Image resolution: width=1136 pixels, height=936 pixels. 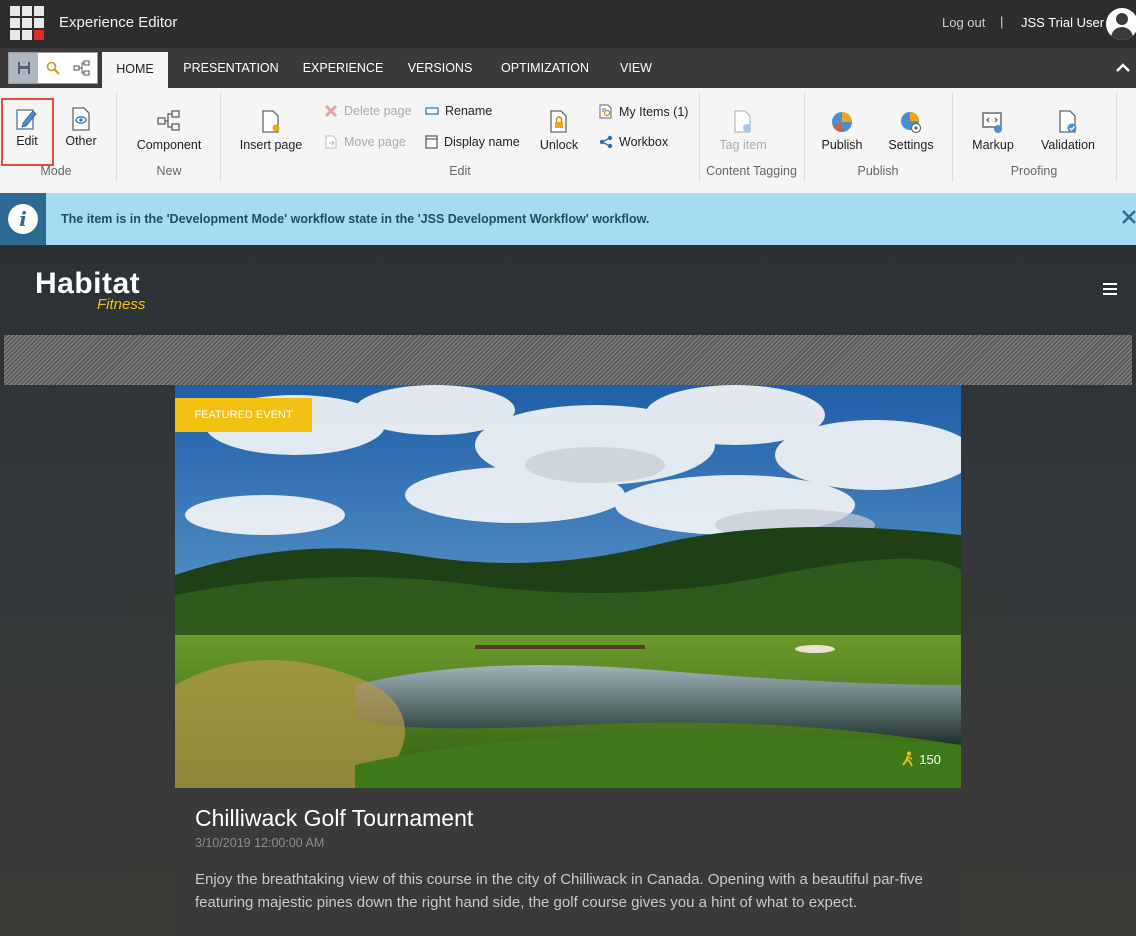 What do you see at coordinates (606, 142) in the screenshot?
I see `workbox-icon` at bounding box center [606, 142].